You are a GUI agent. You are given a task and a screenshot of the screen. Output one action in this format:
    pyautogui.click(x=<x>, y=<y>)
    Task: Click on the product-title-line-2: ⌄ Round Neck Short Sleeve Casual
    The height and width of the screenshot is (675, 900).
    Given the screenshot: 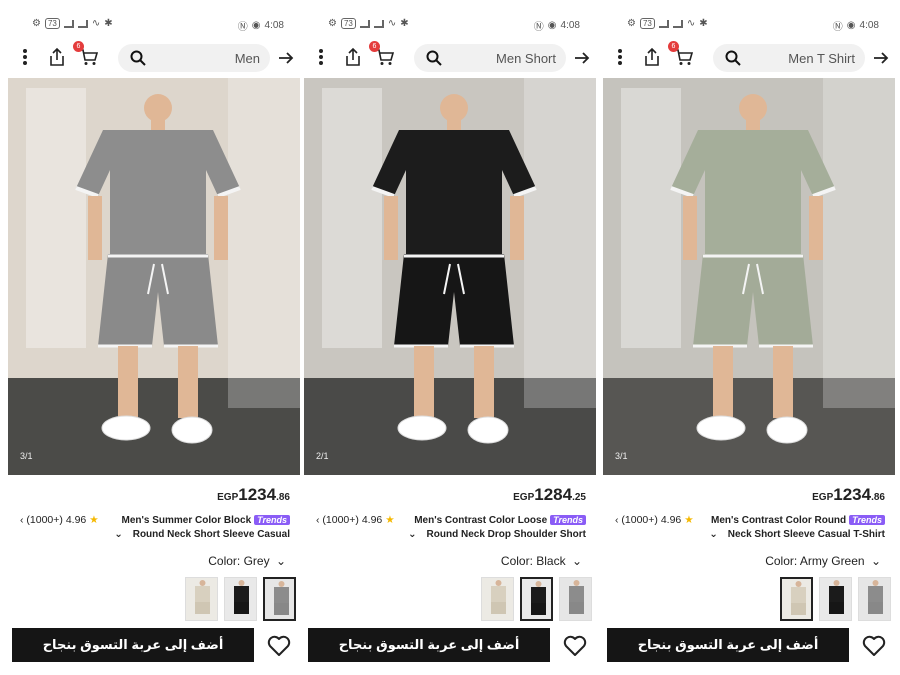 What is the action you would take?
    pyautogui.click(x=202, y=534)
    